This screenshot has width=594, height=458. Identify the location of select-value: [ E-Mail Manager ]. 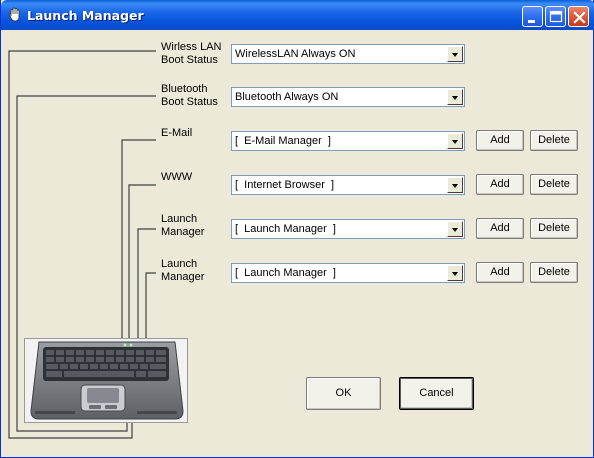
(283, 141).